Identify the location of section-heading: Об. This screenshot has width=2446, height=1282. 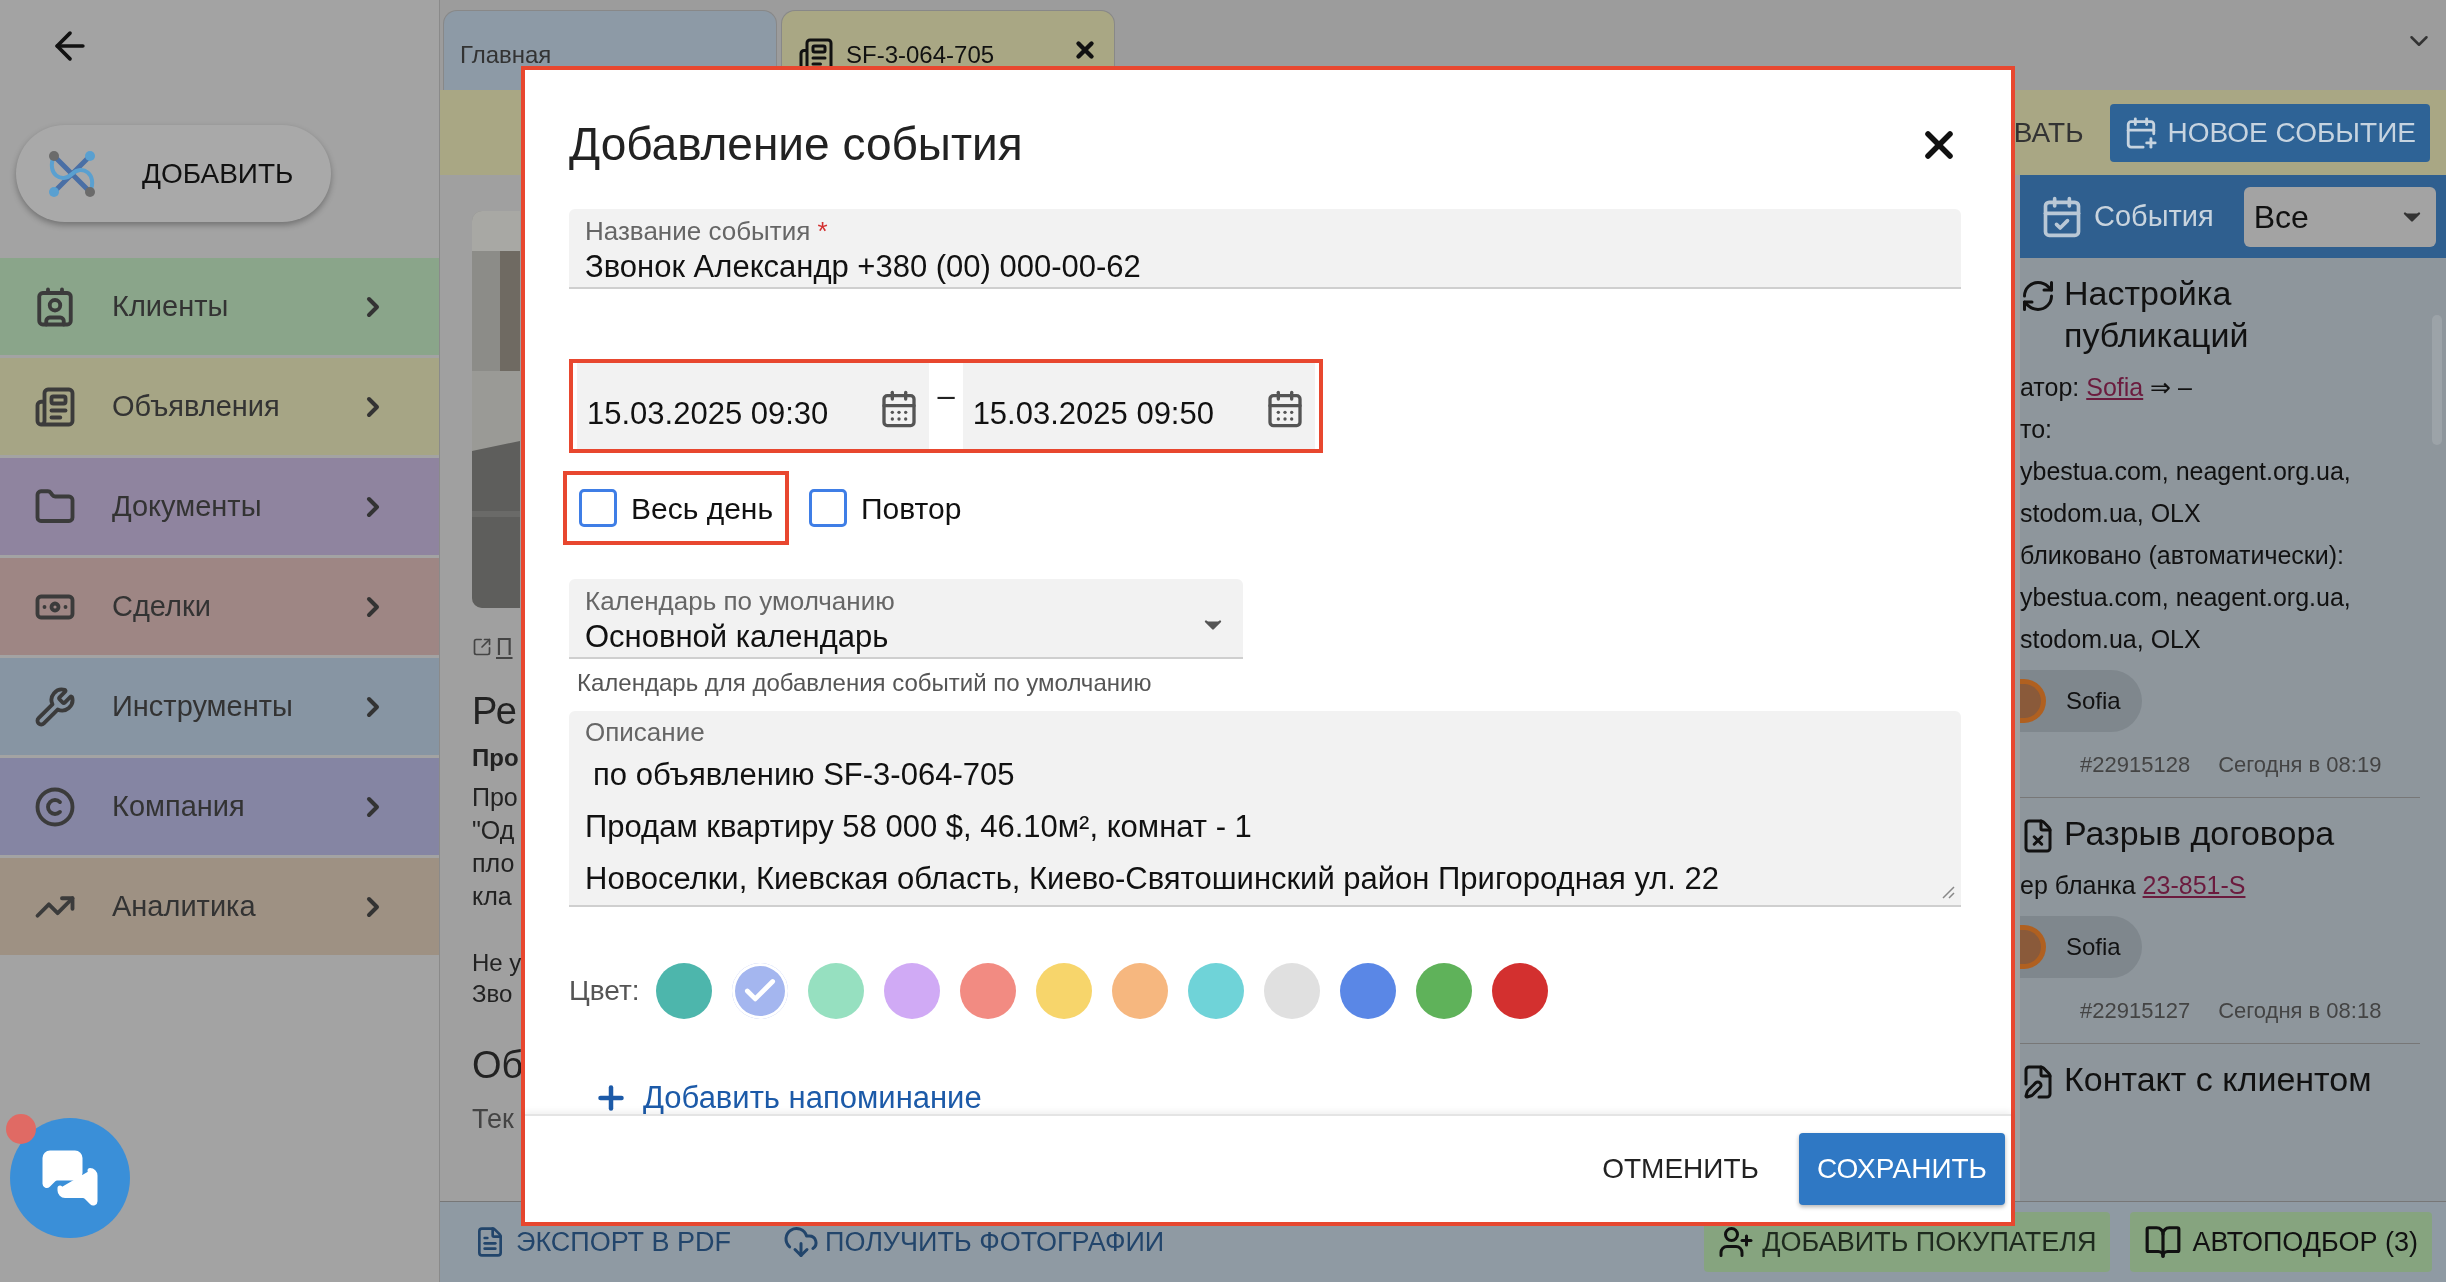
(496, 1064).